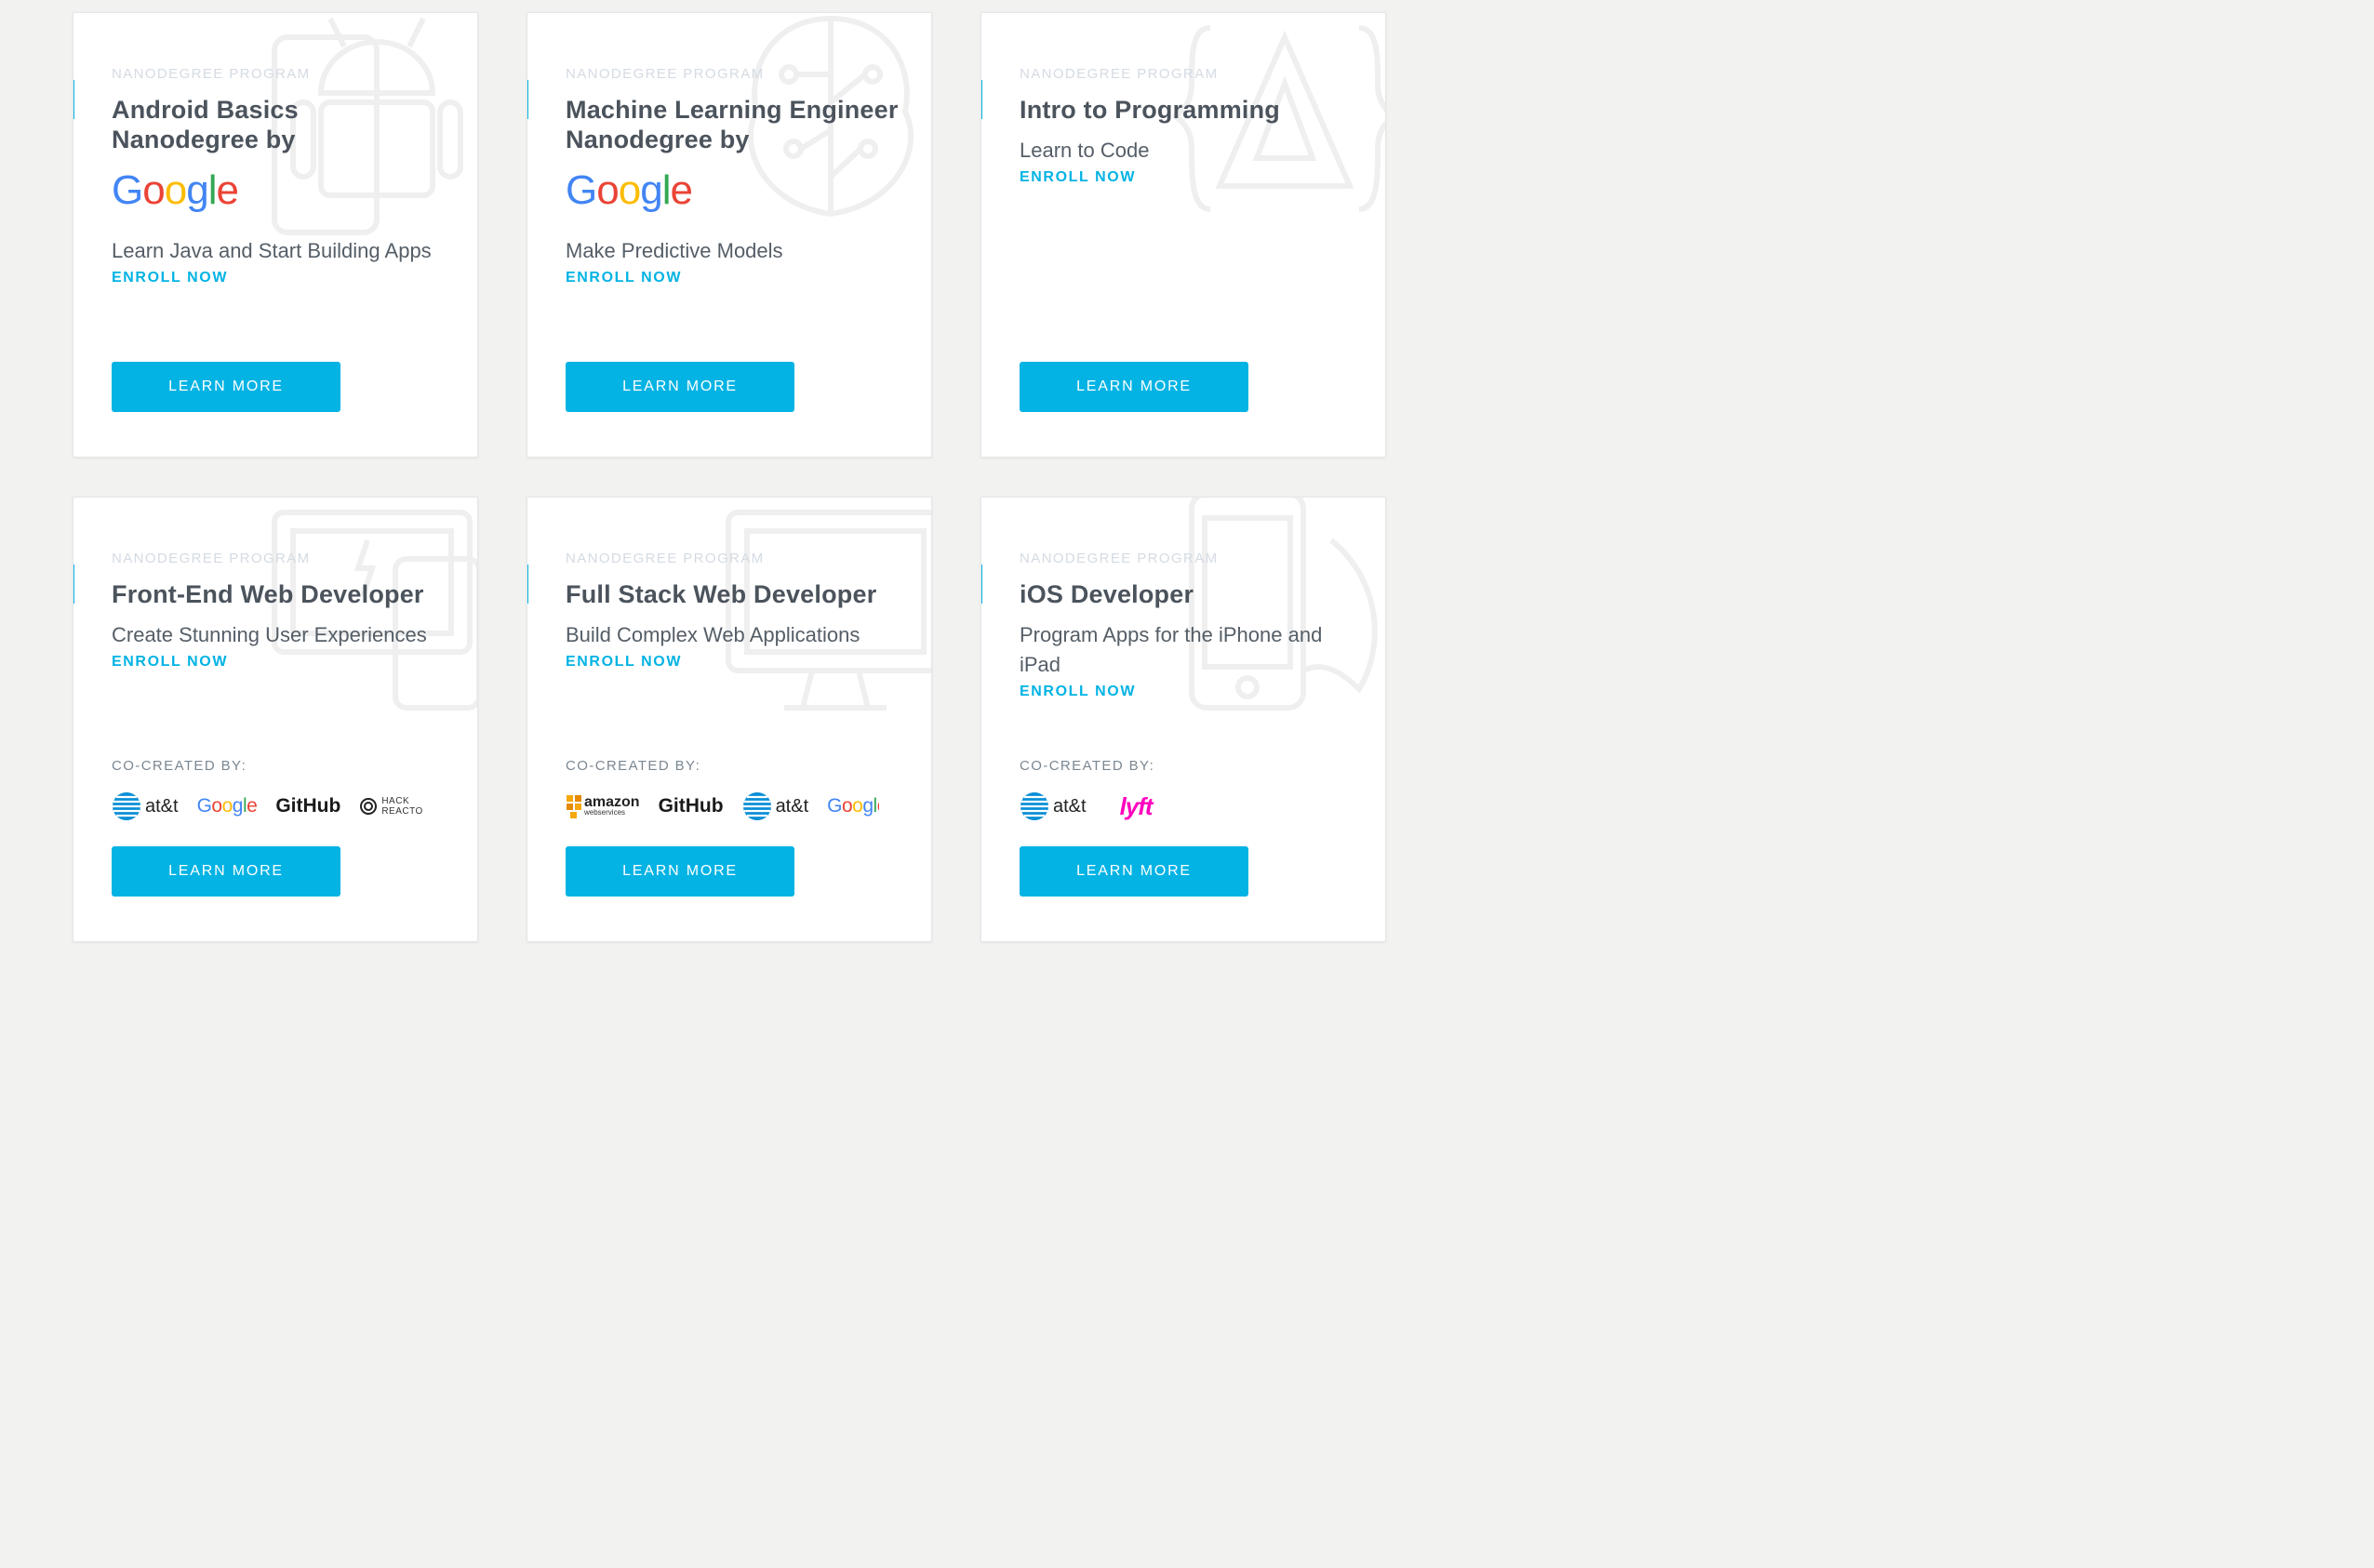  What do you see at coordinates (603, 806) in the screenshot?
I see `aws-logo: amazon webservices` at bounding box center [603, 806].